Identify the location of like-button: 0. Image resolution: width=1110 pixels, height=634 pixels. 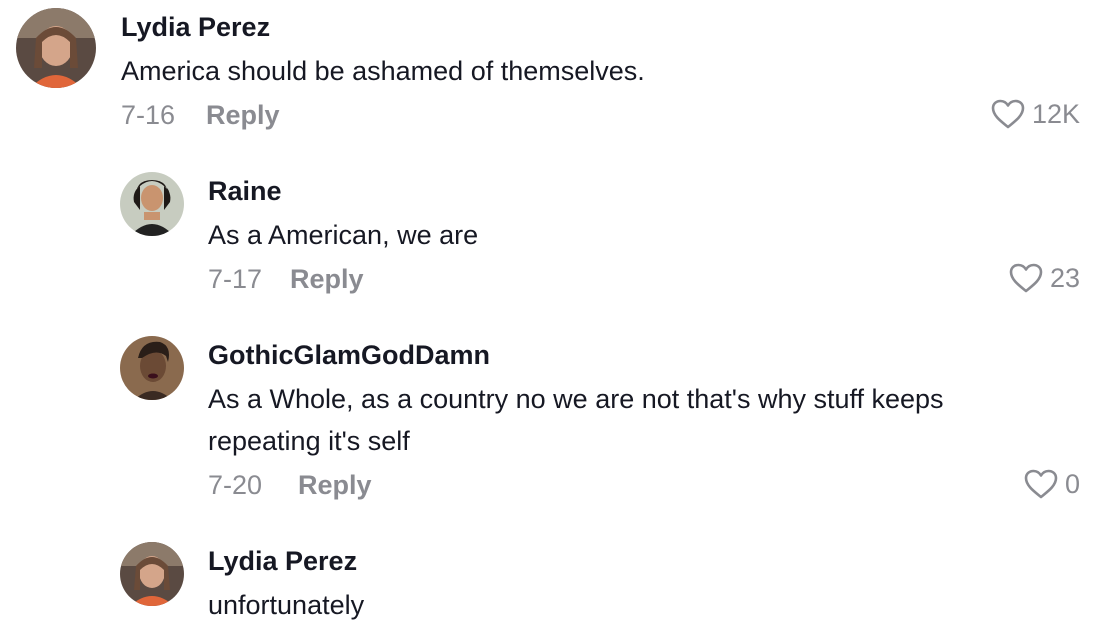
(1051, 484).